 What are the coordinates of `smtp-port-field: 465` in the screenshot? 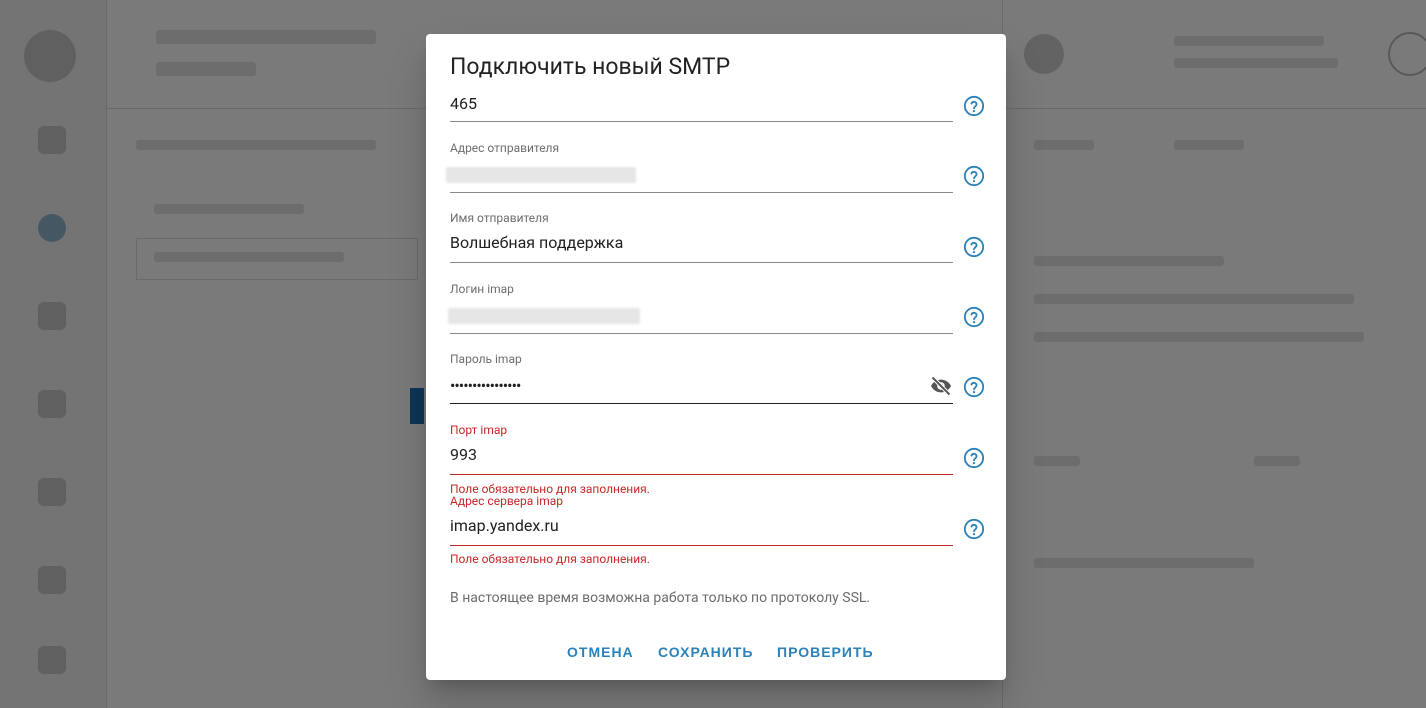 It's located at (701, 96).